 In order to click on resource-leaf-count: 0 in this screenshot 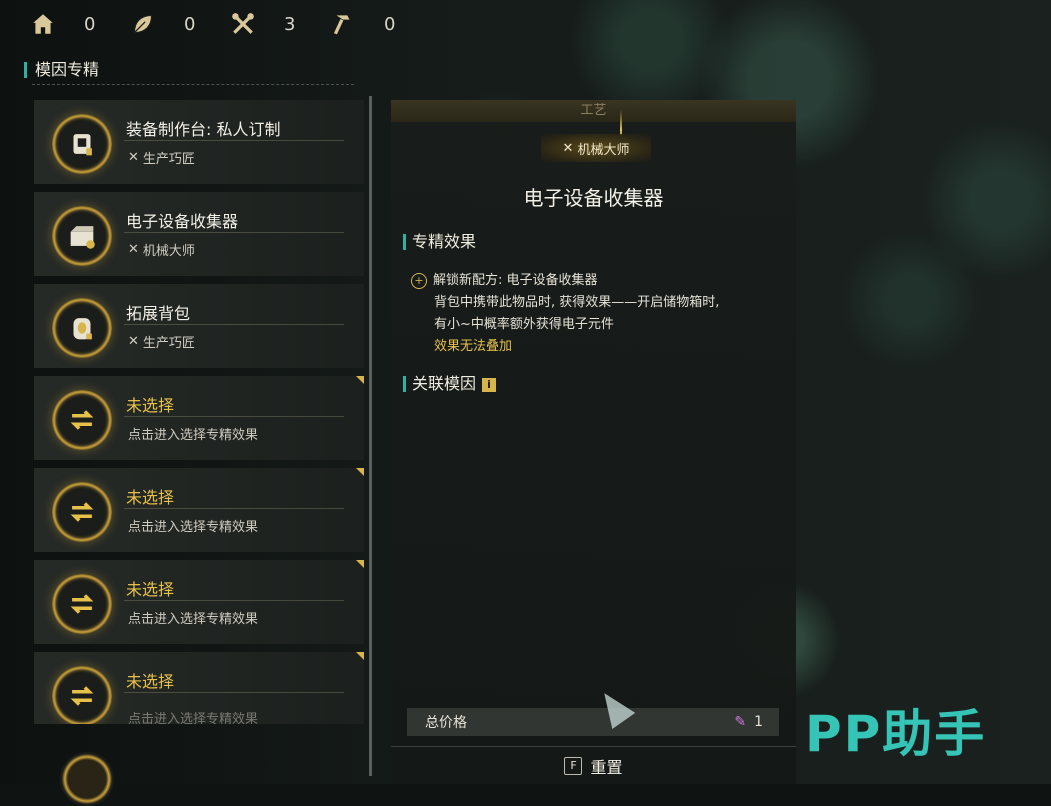, I will do `click(190, 24)`.